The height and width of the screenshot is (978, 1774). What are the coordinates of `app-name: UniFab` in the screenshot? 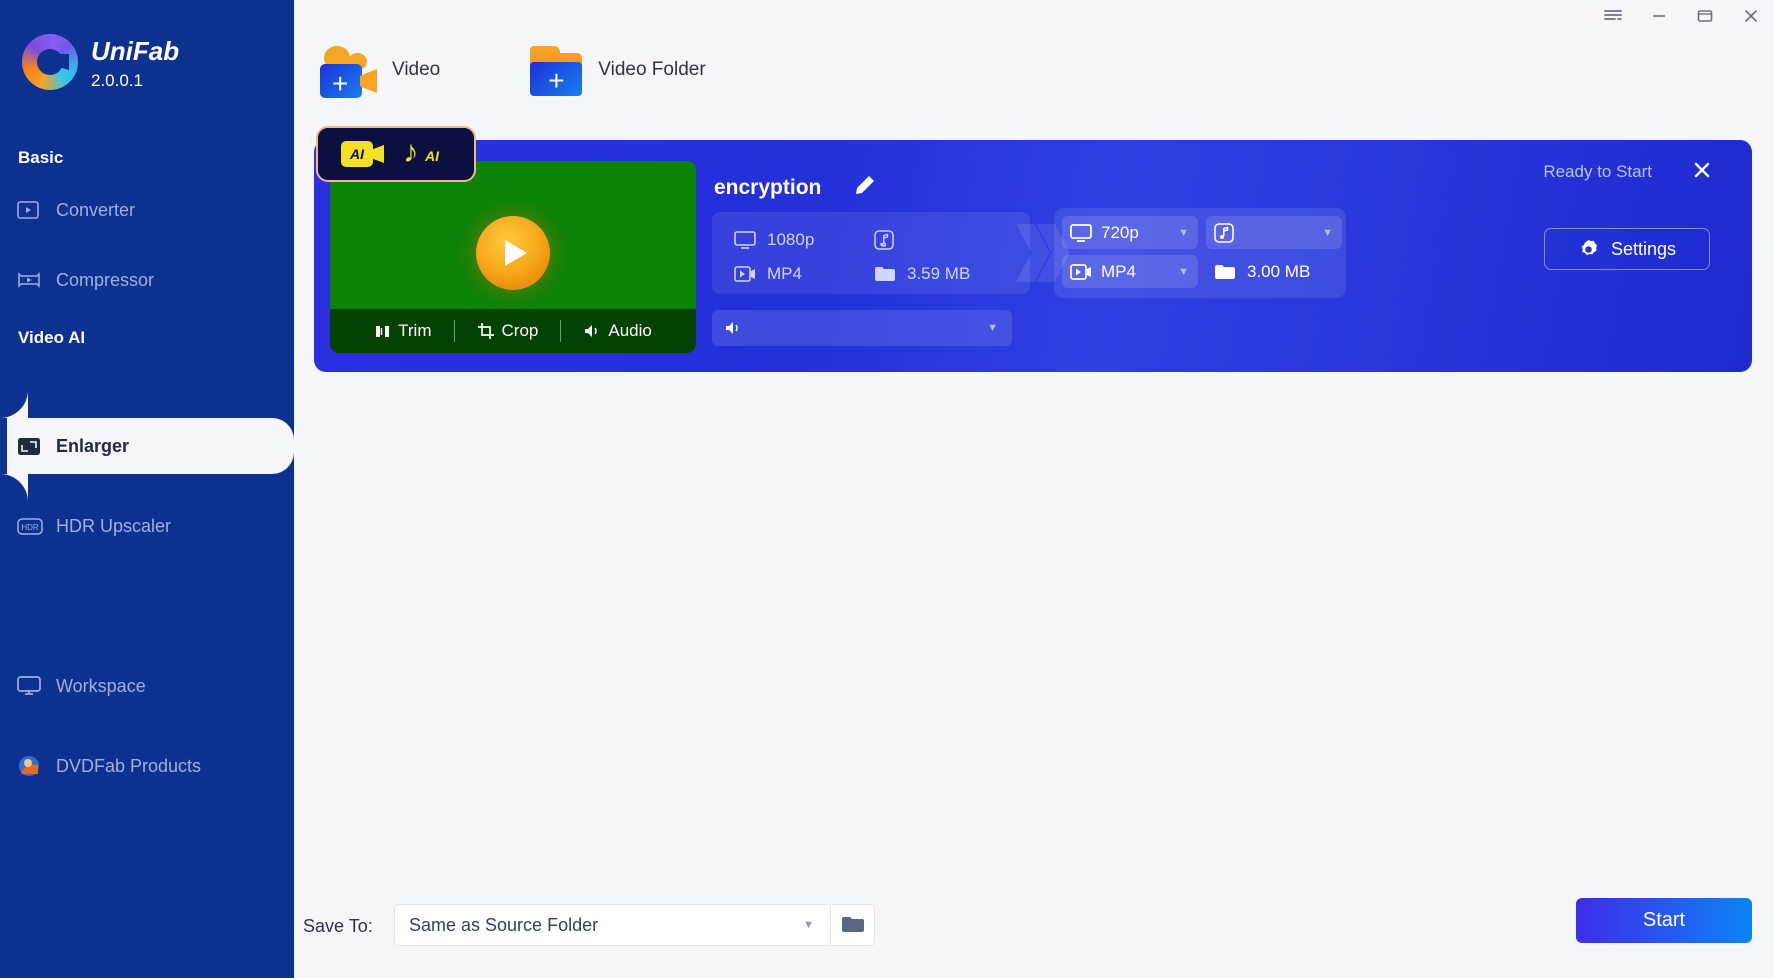 It's located at (135, 51).